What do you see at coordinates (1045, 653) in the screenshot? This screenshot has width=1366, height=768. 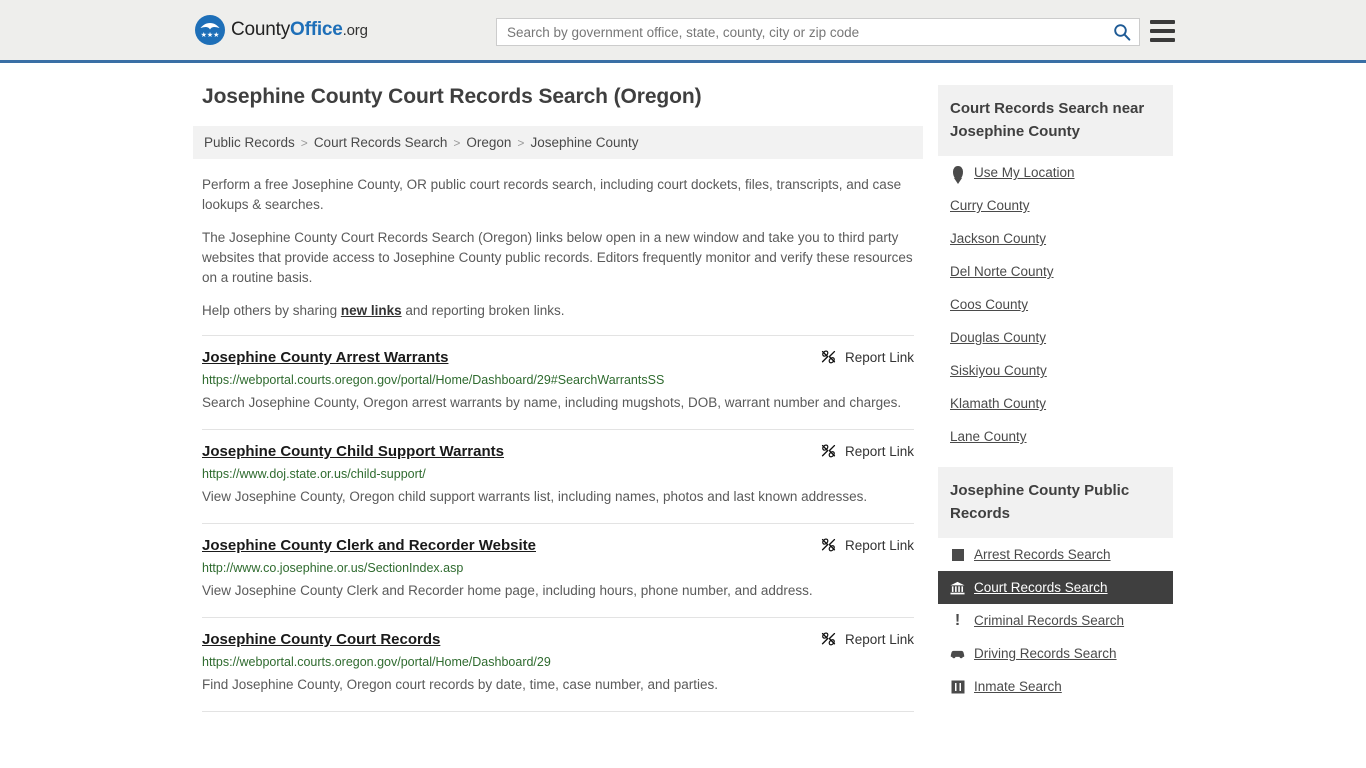 I see `sidebar-records-link: Driving Records Search` at bounding box center [1045, 653].